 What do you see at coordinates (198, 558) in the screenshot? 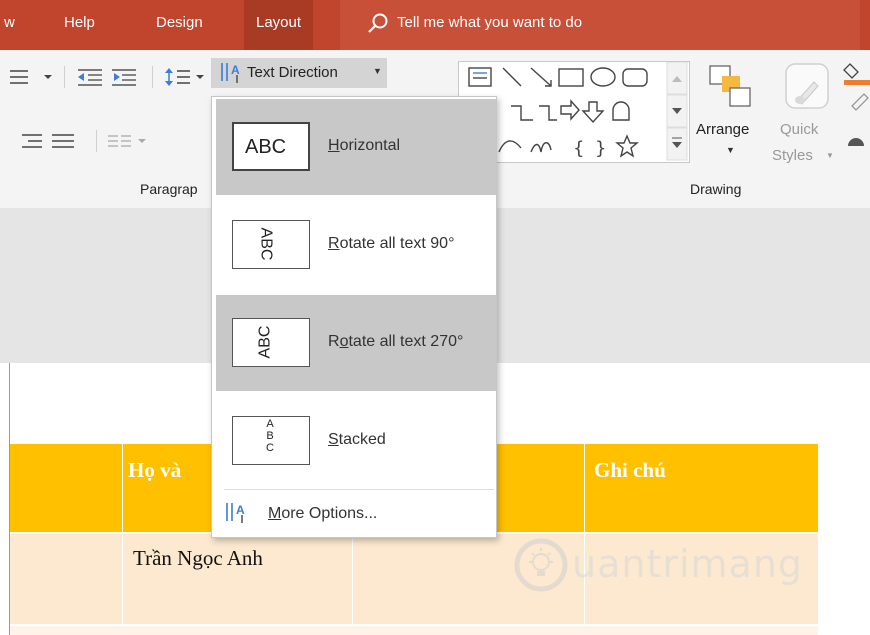
I see `table-cell-text: Trần Ngọc Anh` at bounding box center [198, 558].